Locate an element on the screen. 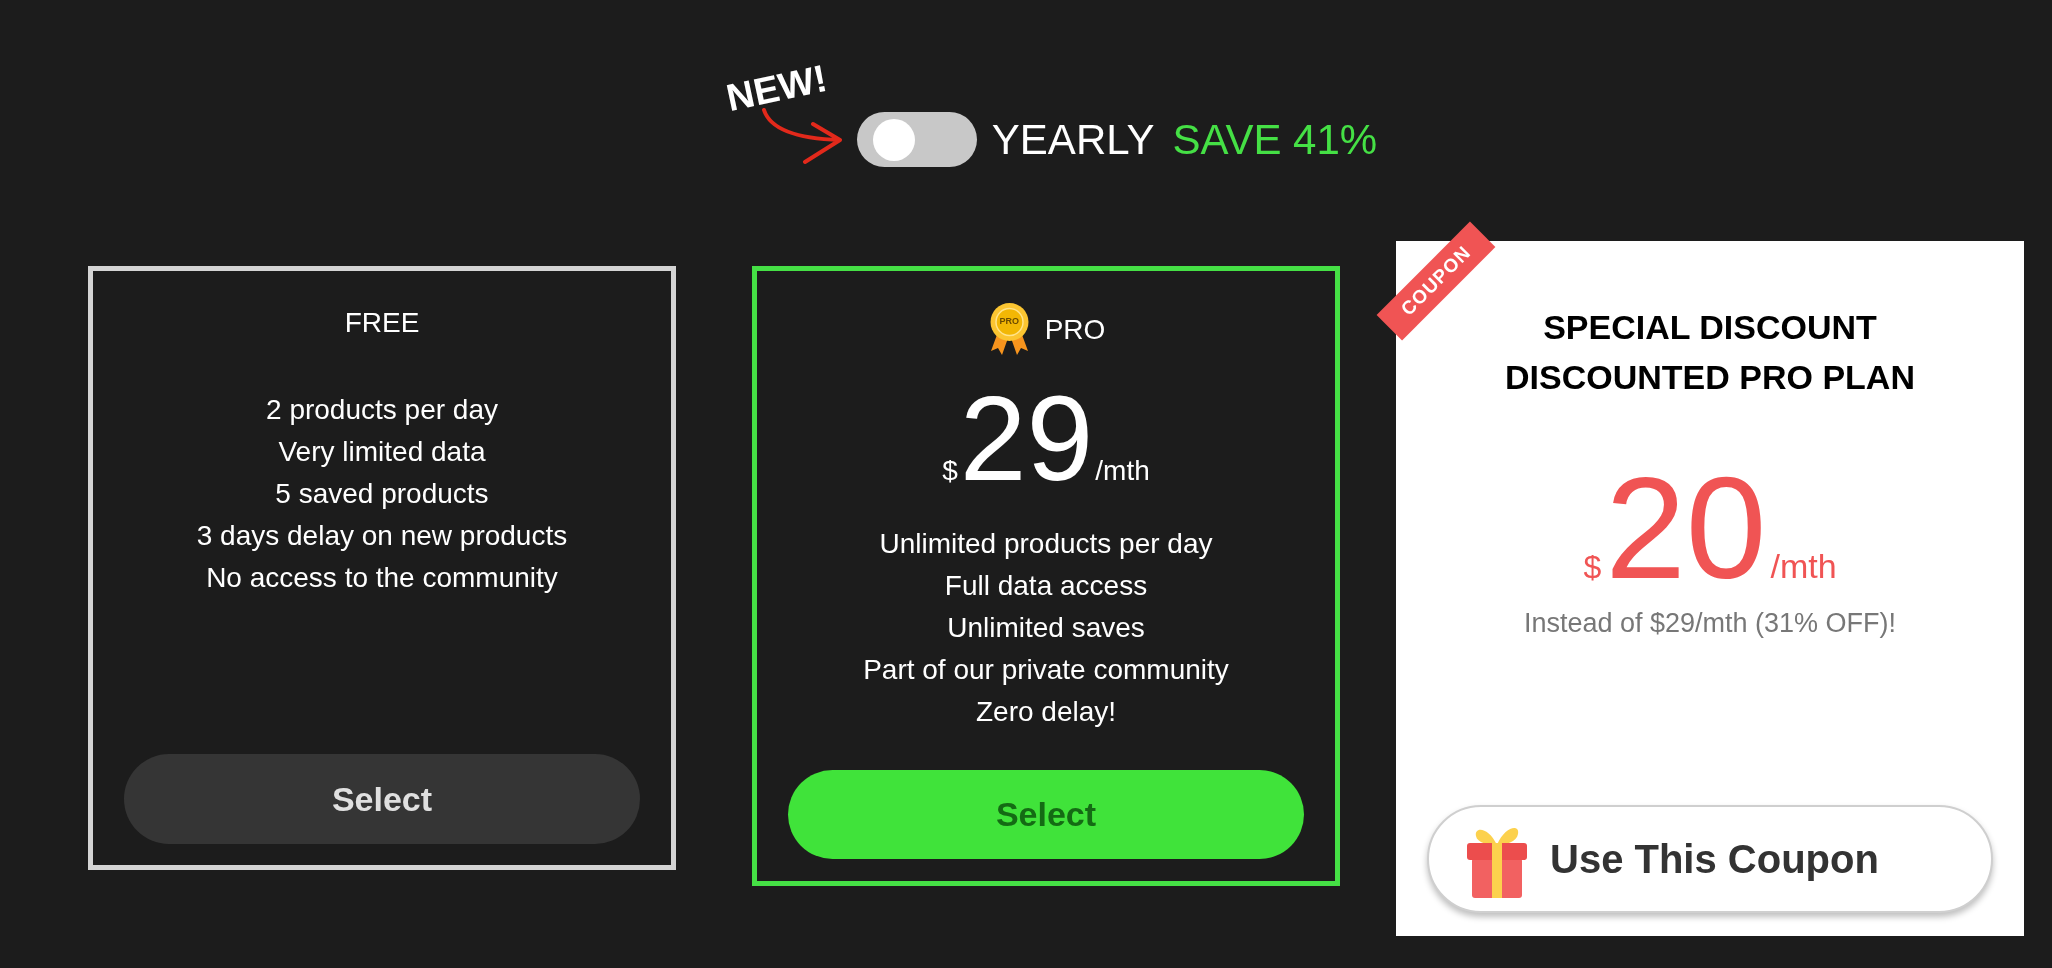 This screenshot has height=968, width=2052. new-label: NEW! is located at coordinates (776, 88).